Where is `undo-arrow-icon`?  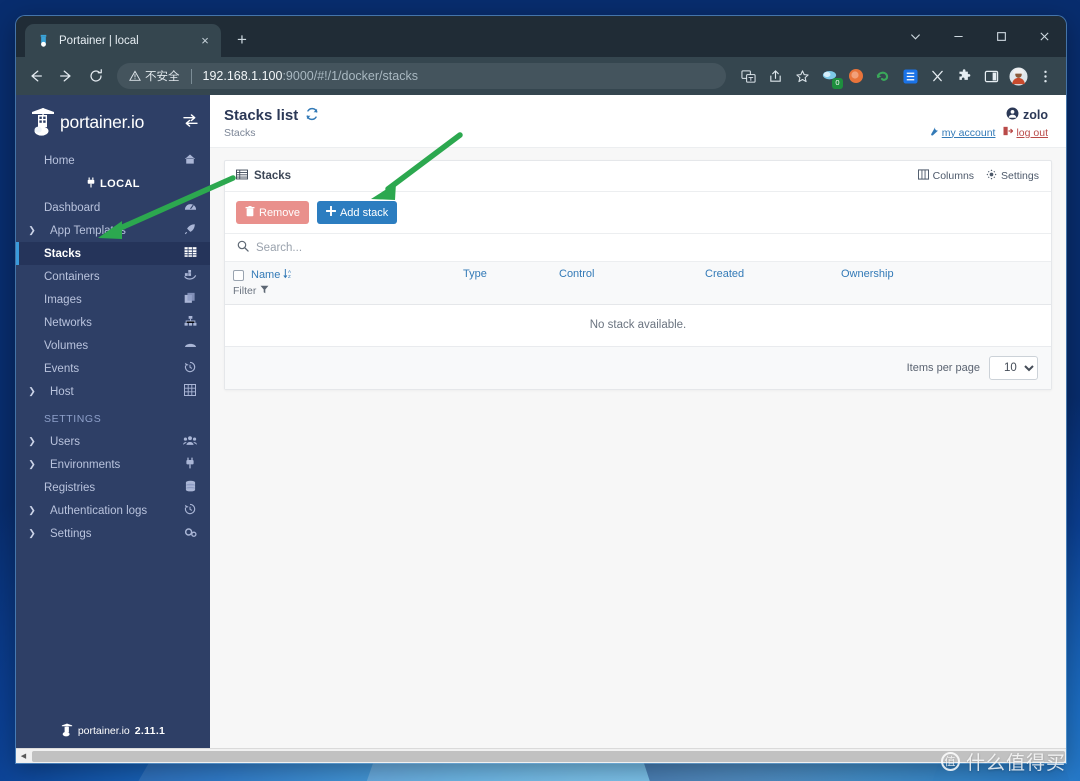
undo-arrow-icon is located at coordinates (883, 76).